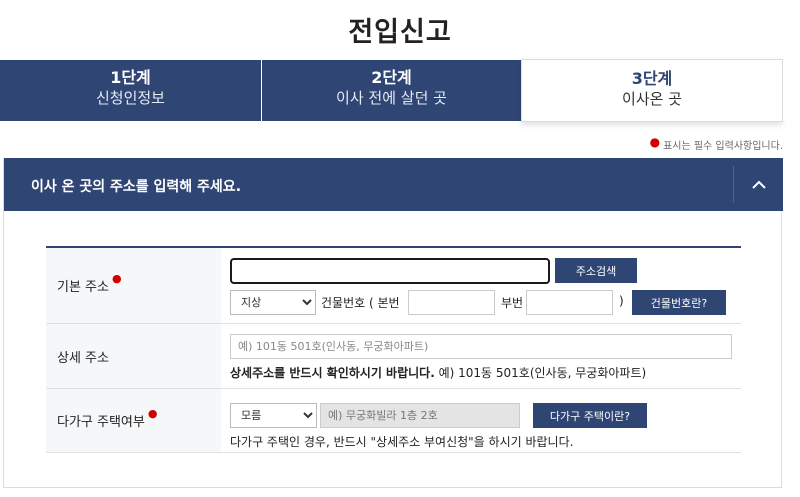 Image resolution: width=800 pixels, height=497 pixels. What do you see at coordinates (723, 146) in the screenshot?
I see `required-note-text: 표시는 필수 입력사항입니다.` at bounding box center [723, 146].